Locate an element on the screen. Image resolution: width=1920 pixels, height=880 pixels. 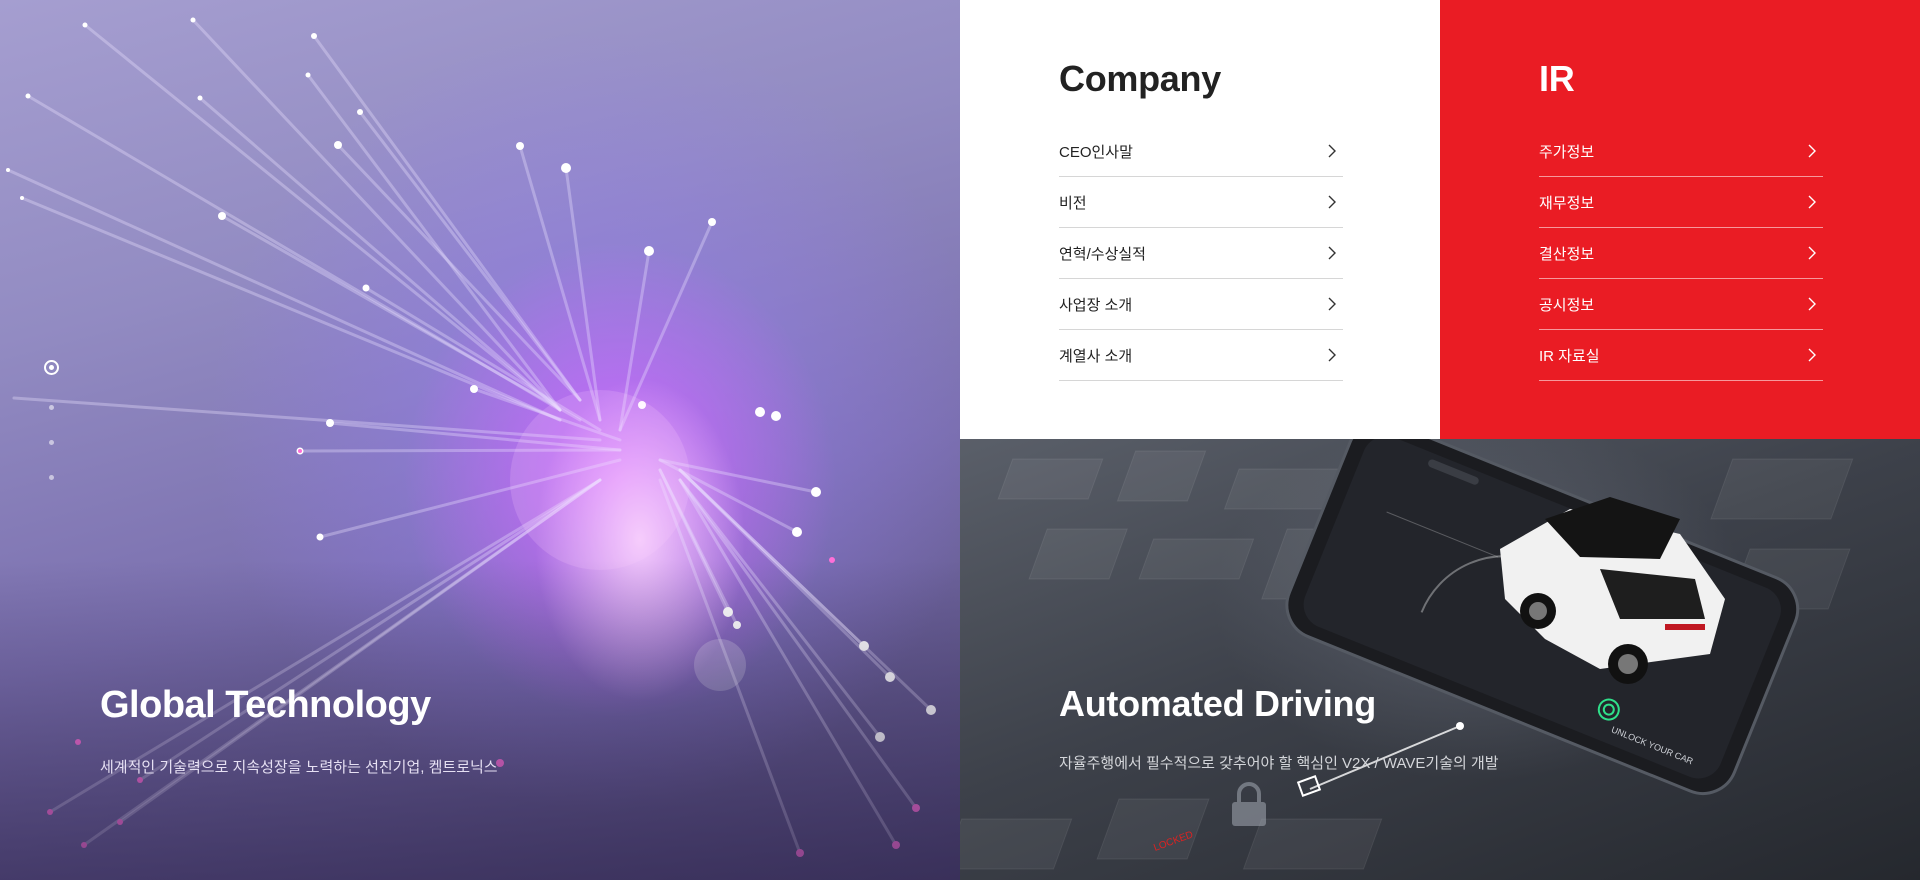
company-panel: Company CEO인사말 비전 연혁/수상실적 사업장 소개 계열사 소개 is located at coordinates (1200, 219).